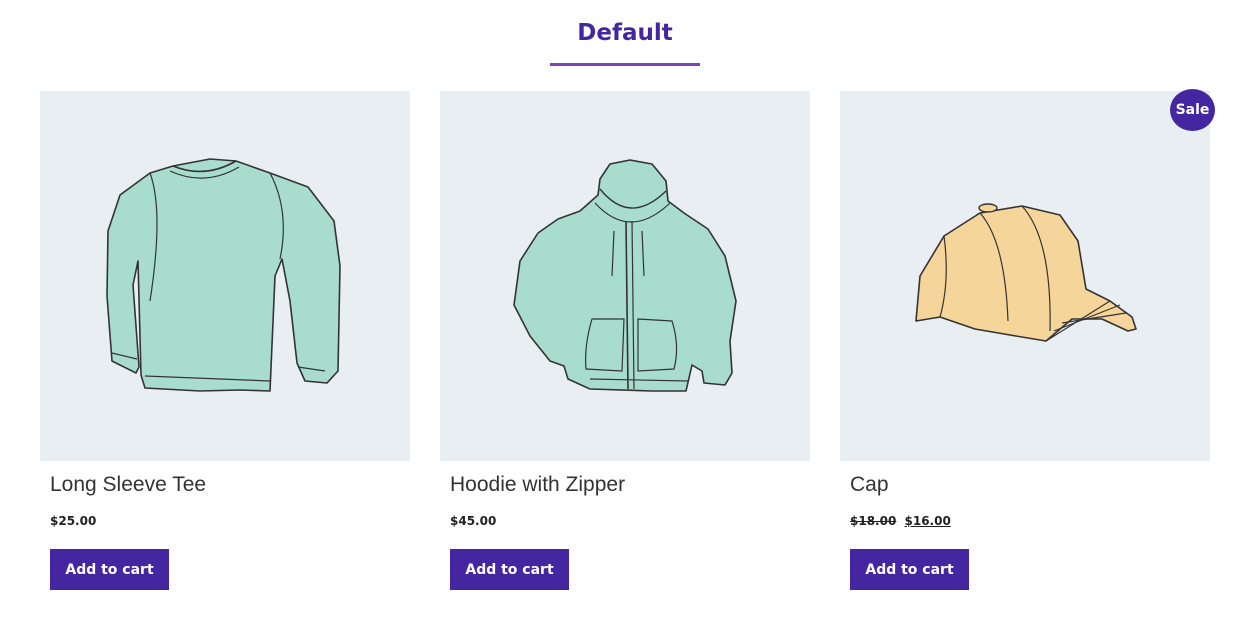 The height and width of the screenshot is (620, 1250). Describe the element at coordinates (625, 64) in the screenshot. I see `tab-underline` at that location.